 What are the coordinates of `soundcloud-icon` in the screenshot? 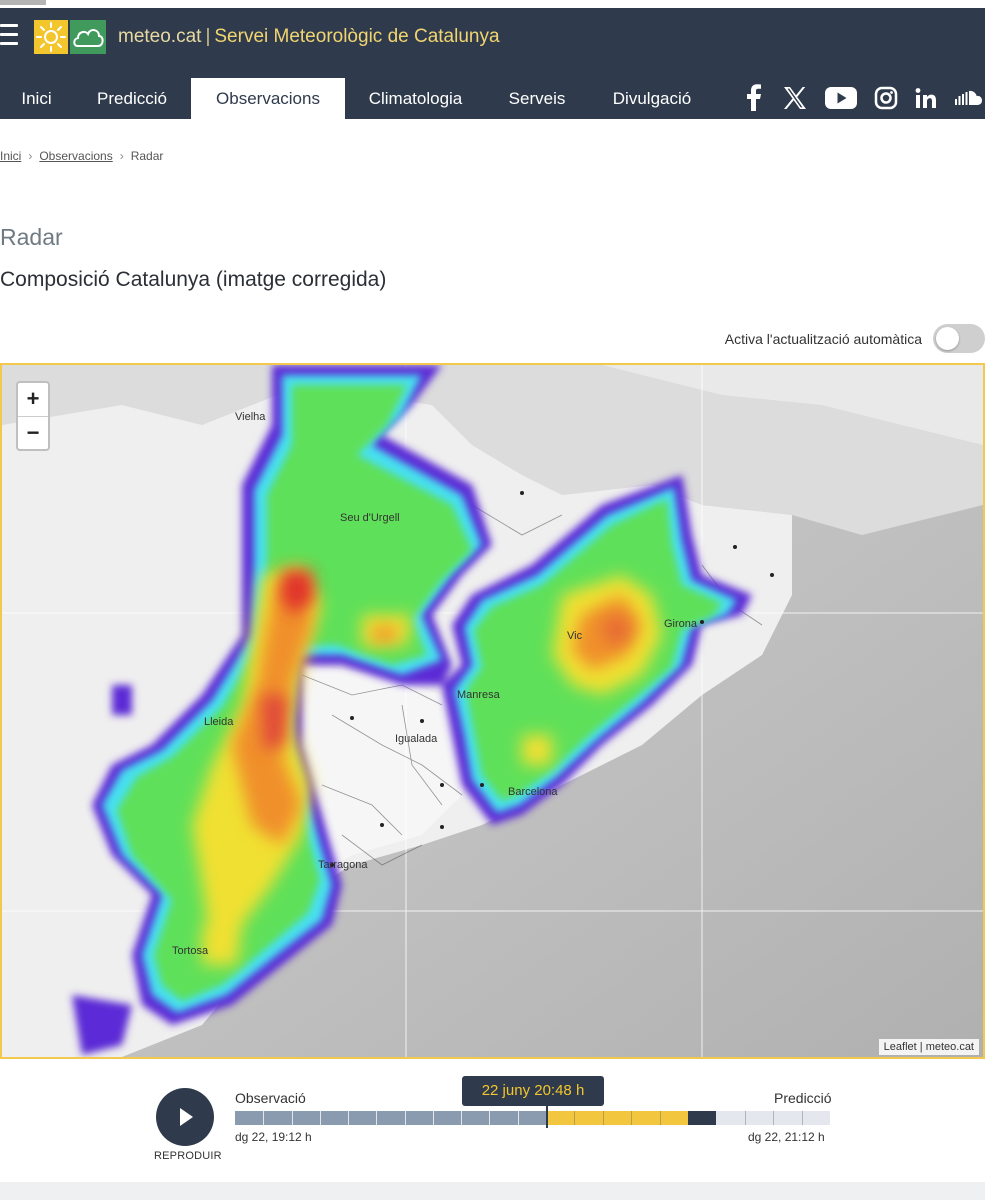 It's located at (969, 98).